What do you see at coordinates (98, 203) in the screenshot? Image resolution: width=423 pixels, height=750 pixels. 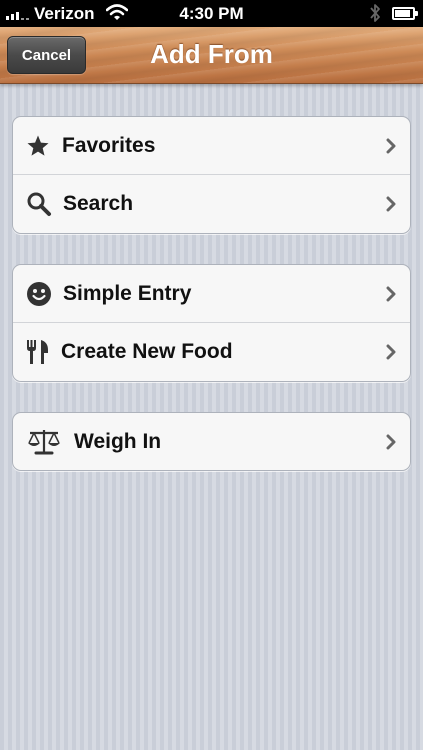 I see `list-item-label: Search` at bounding box center [98, 203].